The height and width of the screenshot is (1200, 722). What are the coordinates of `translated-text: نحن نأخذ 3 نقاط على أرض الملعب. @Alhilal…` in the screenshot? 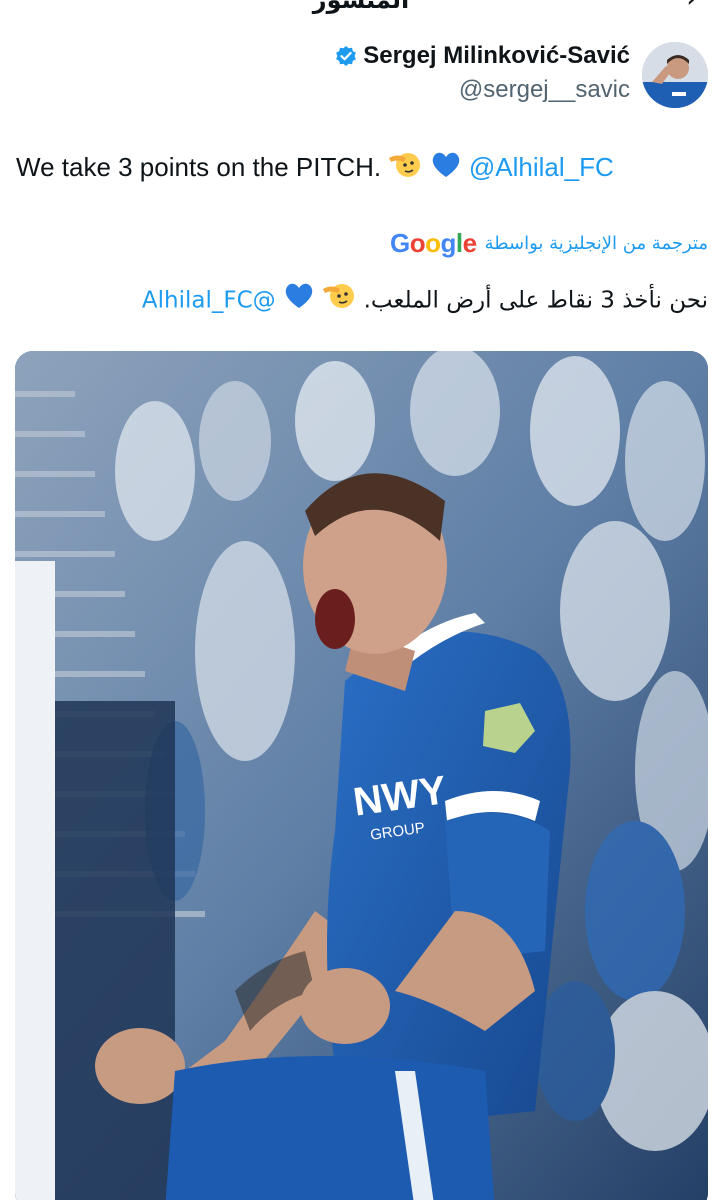 It's located at (358, 301).